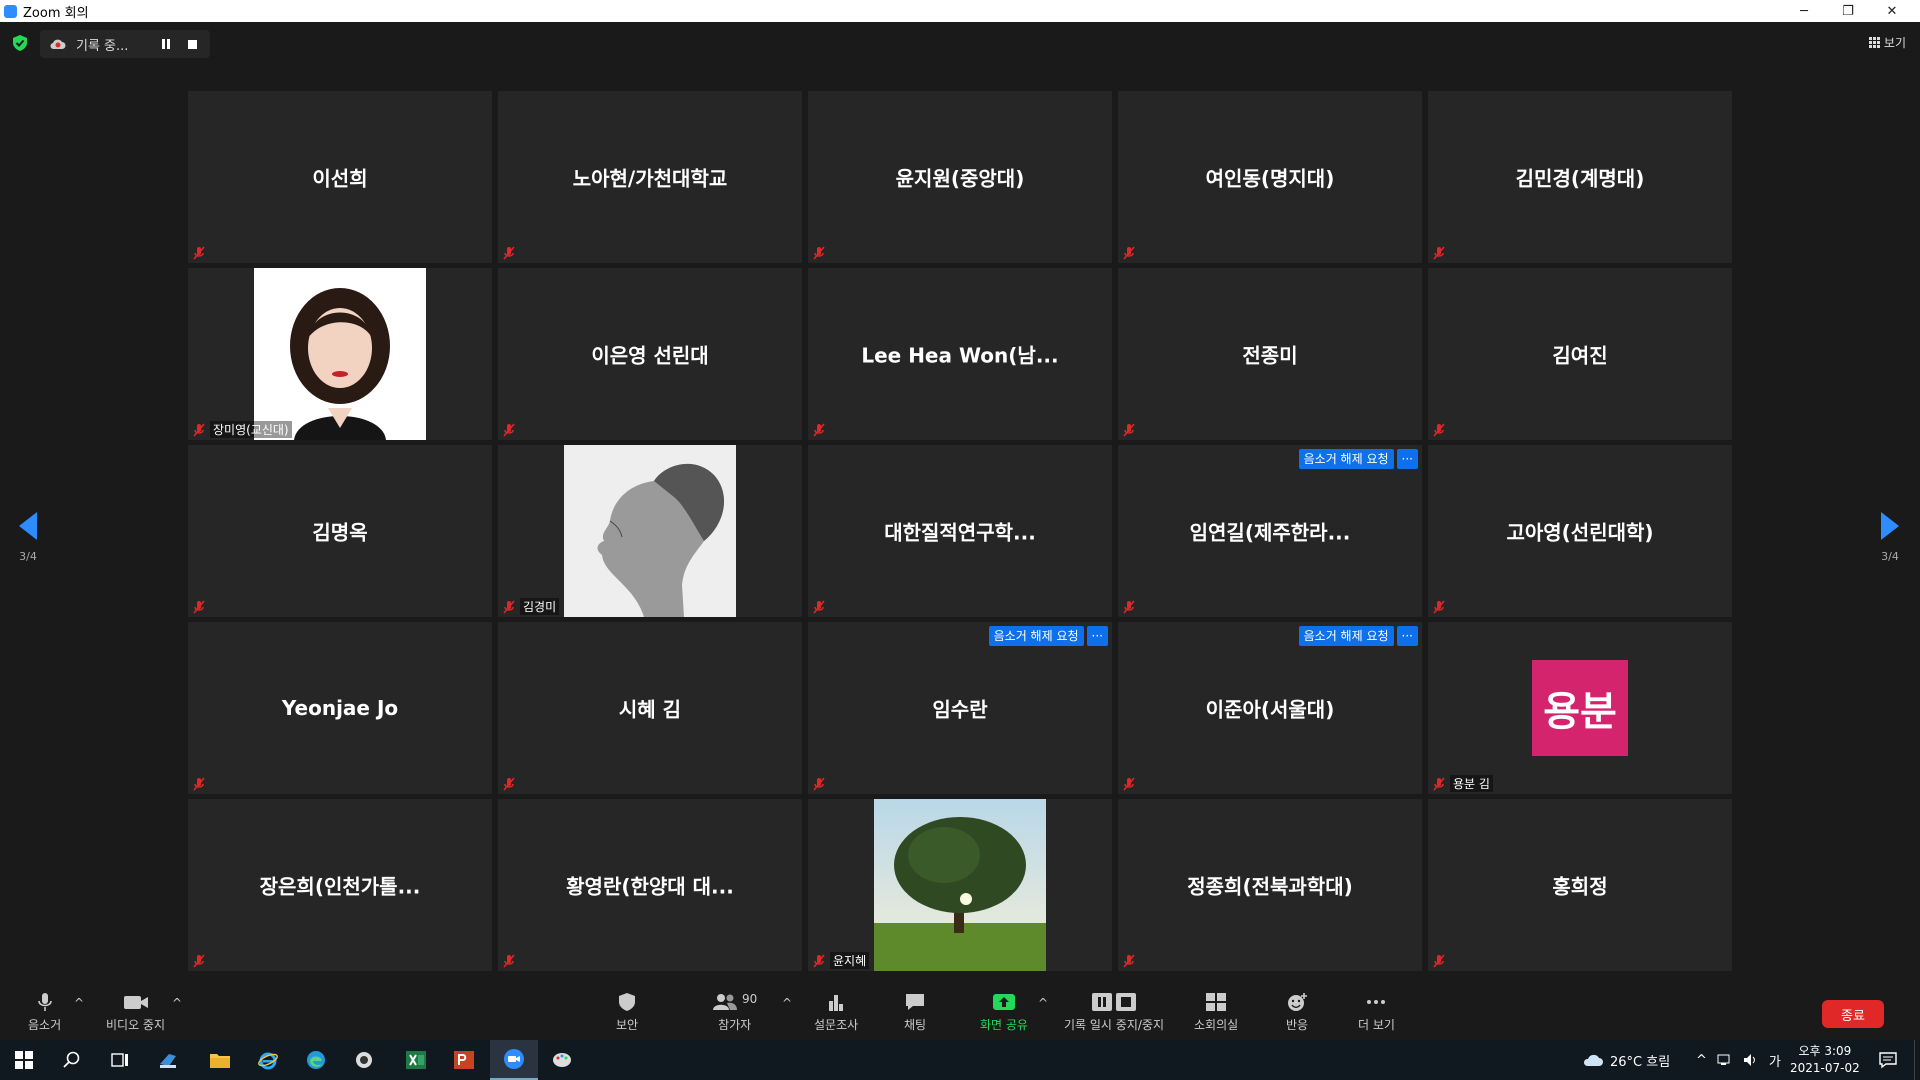 The image size is (1920, 1080). I want to click on participant-tile: 윤지원(중앙대), so click(960, 177).